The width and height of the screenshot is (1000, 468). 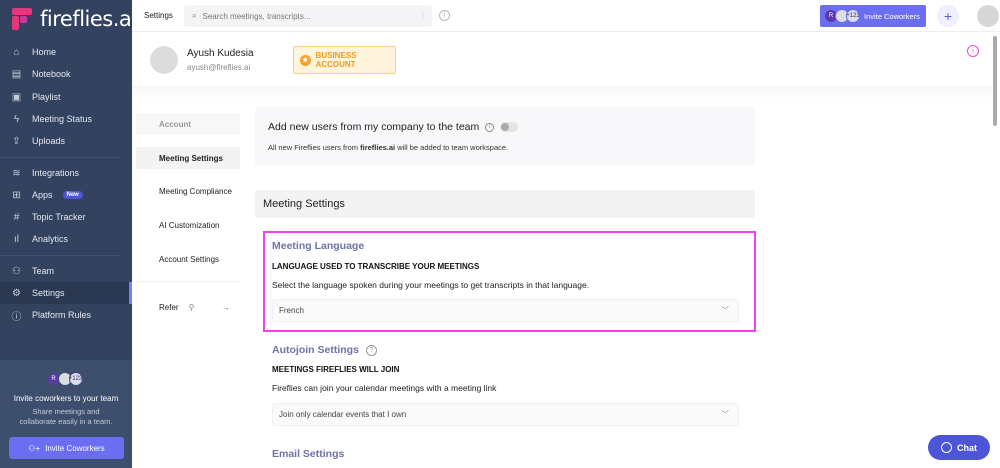 I want to click on sidebar-item-label: Meeting Status, so click(x=62, y=119).